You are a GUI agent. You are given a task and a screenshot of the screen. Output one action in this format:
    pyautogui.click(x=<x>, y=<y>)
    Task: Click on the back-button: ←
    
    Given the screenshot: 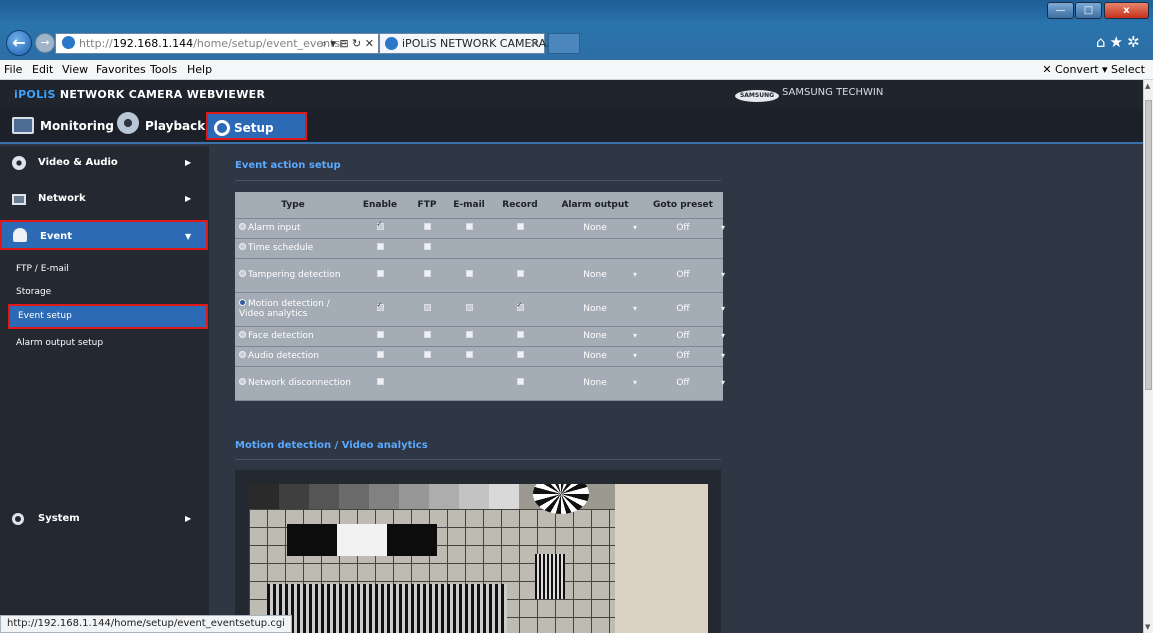 What is the action you would take?
    pyautogui.click(x=19, y=43)
    